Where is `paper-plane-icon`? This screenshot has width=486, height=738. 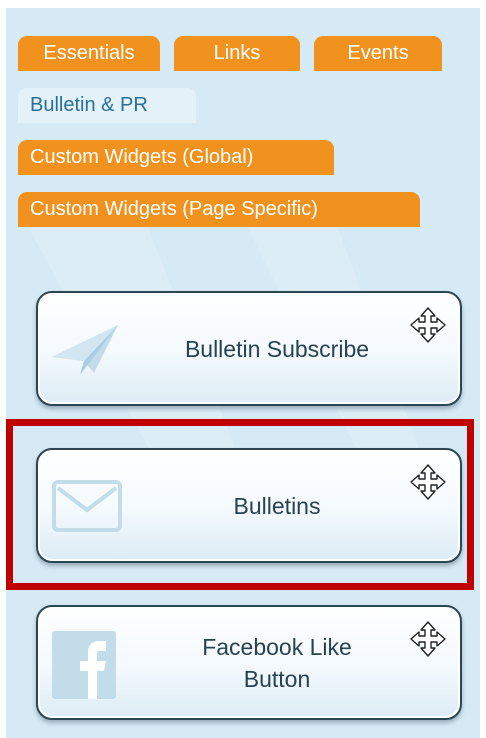
paper-plane-icon is located at coordinates (85, 350).